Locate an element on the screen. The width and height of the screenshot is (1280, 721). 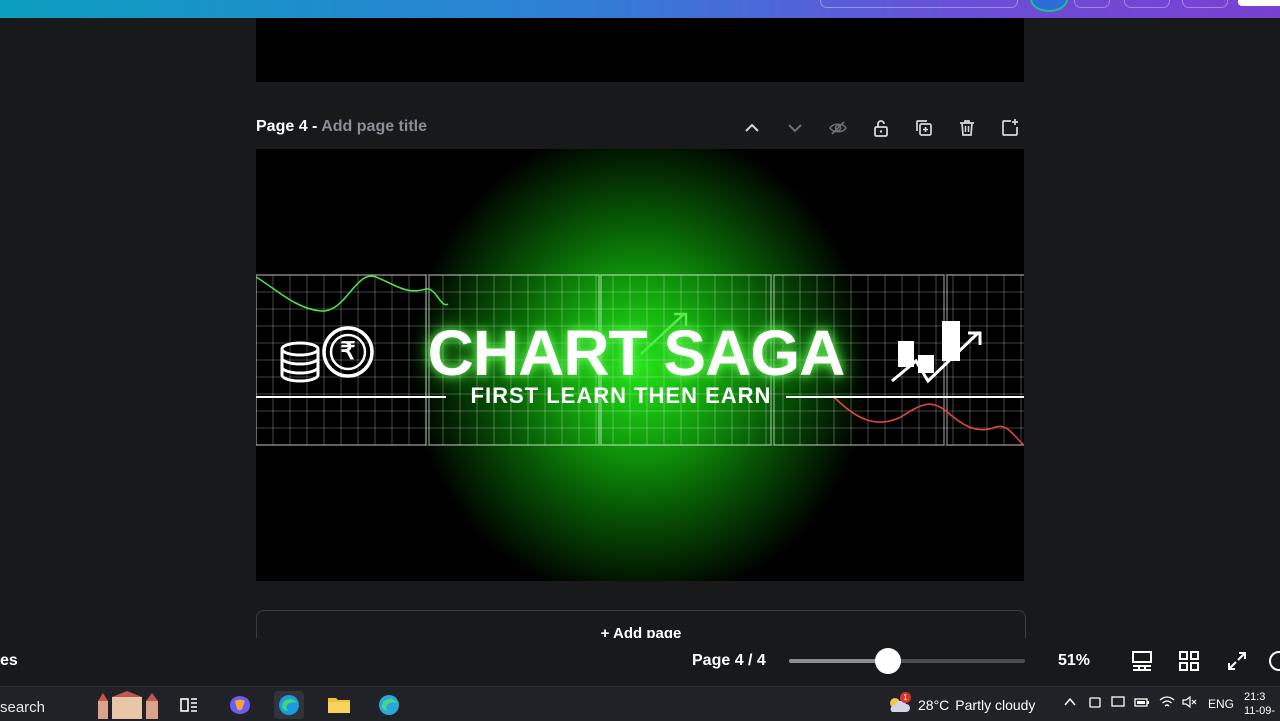
coin-stack-icon is located at coordinates (300, 362).